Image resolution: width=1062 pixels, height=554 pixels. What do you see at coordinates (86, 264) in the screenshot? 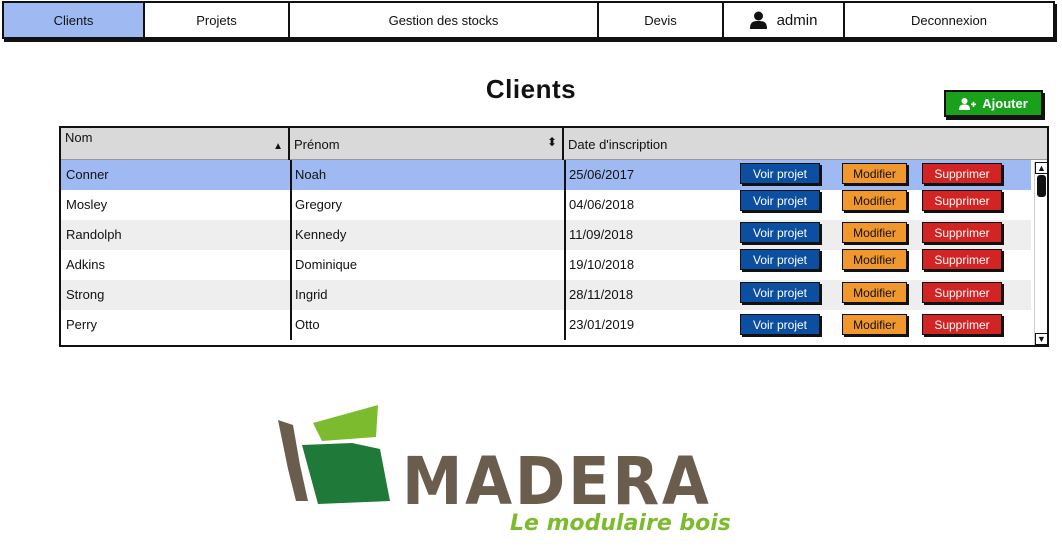
I see `cell-nom: Adkins` at bounding box center [86, 264].